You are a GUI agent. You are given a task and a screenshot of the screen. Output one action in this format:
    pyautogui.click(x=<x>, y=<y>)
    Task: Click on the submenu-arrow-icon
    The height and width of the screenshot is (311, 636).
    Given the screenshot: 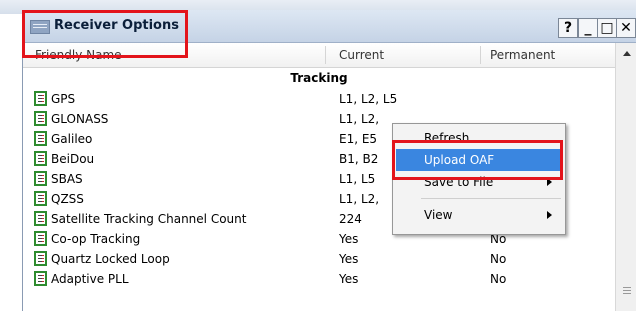 What is the action you would take?
    pyautogui.click(x=549, y=215)
    